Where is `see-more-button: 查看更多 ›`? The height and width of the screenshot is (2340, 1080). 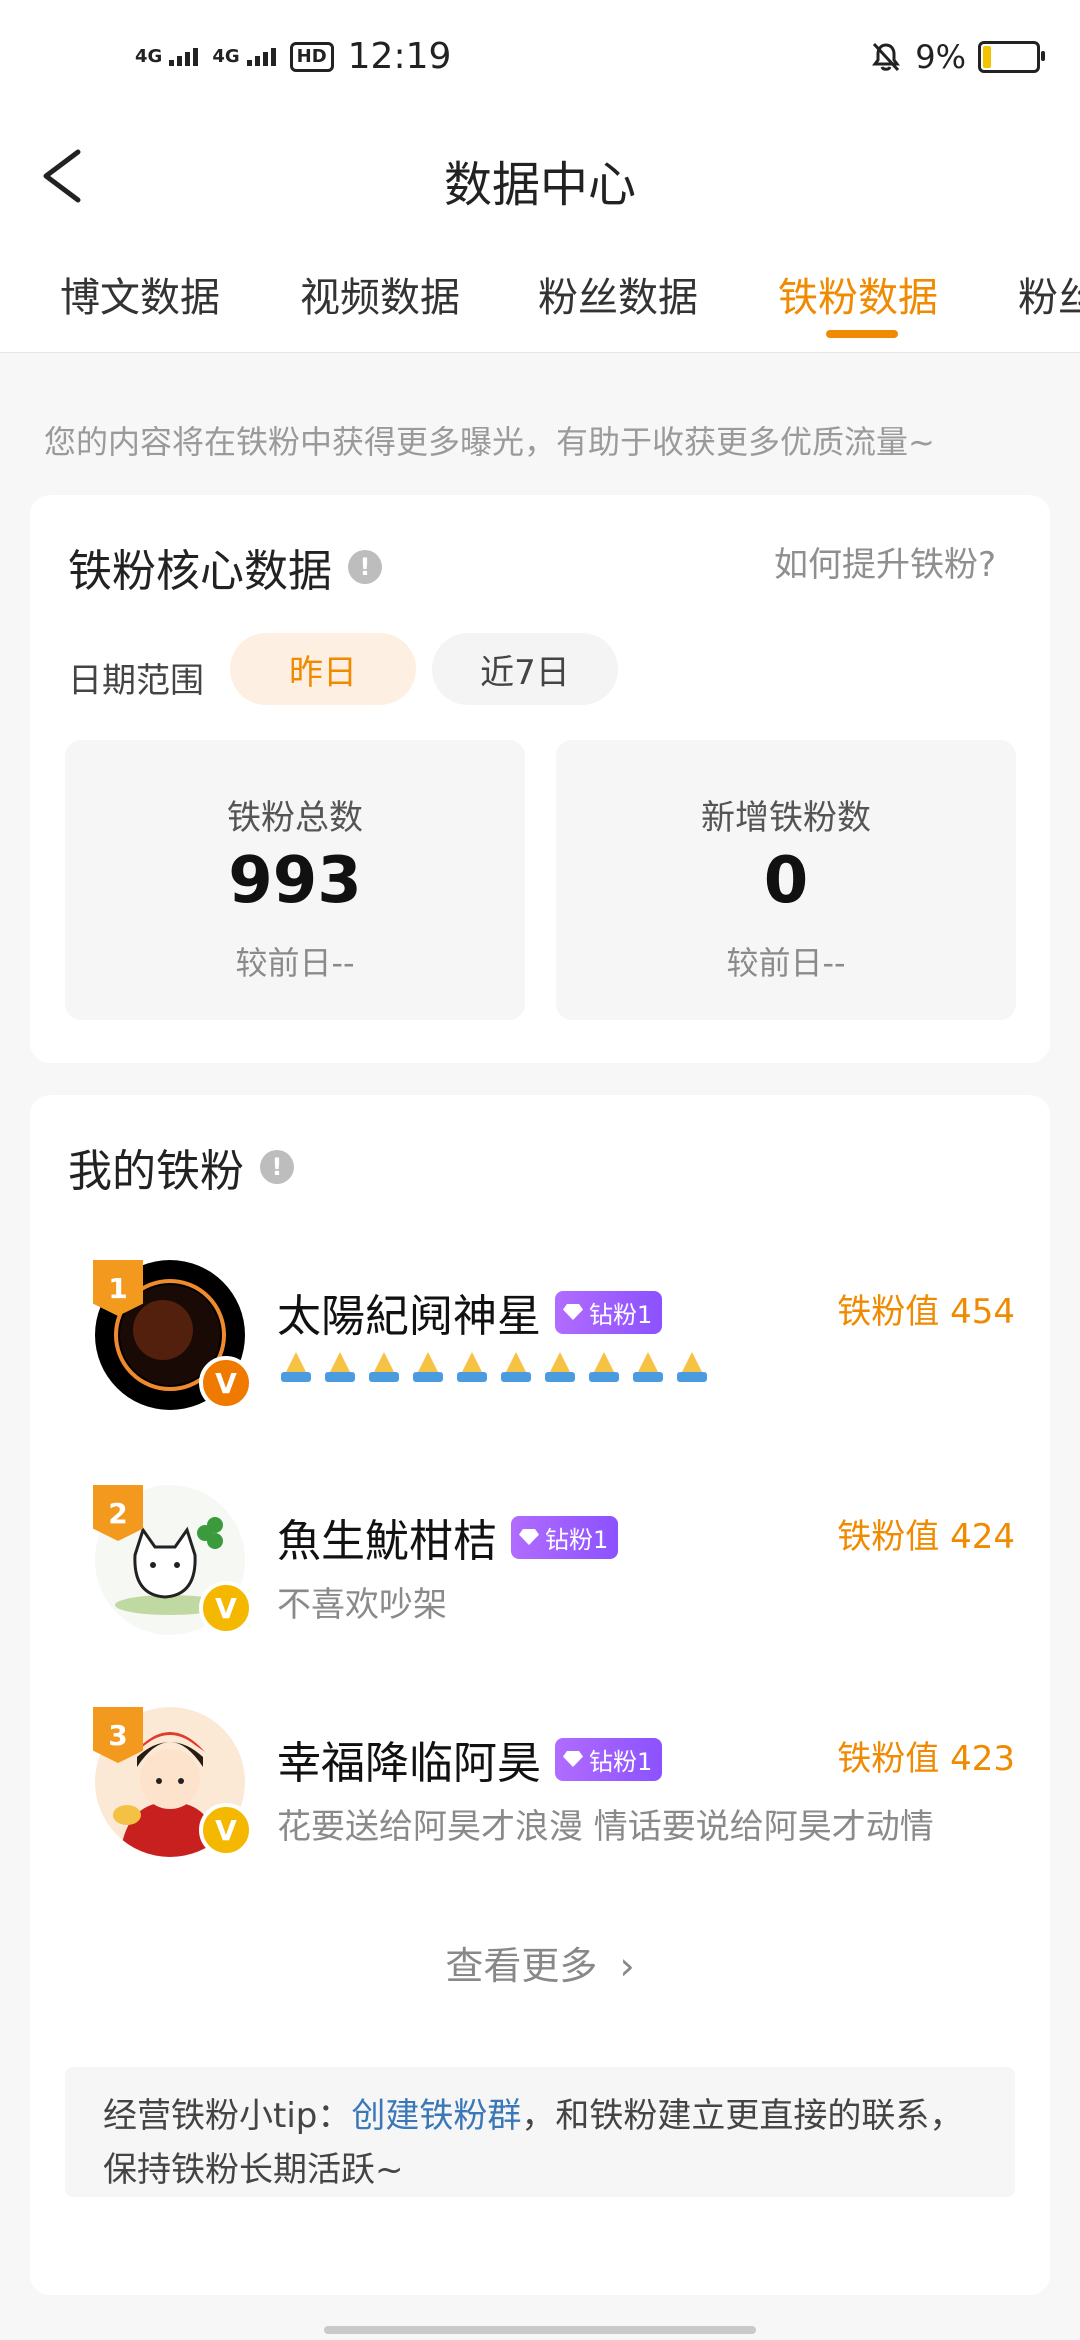 see-more-button: 查看更多 › is located at coordinates (540, 1962).